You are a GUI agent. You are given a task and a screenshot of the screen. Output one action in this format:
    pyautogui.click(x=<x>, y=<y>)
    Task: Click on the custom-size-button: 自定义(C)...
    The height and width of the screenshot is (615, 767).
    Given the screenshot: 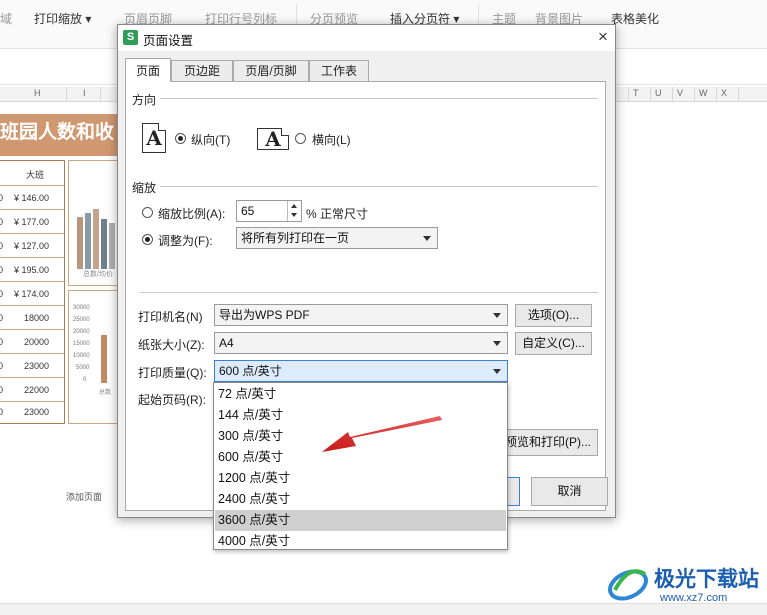 What is the action you would take?
    pyautogui.click(x=553, y=343)
    